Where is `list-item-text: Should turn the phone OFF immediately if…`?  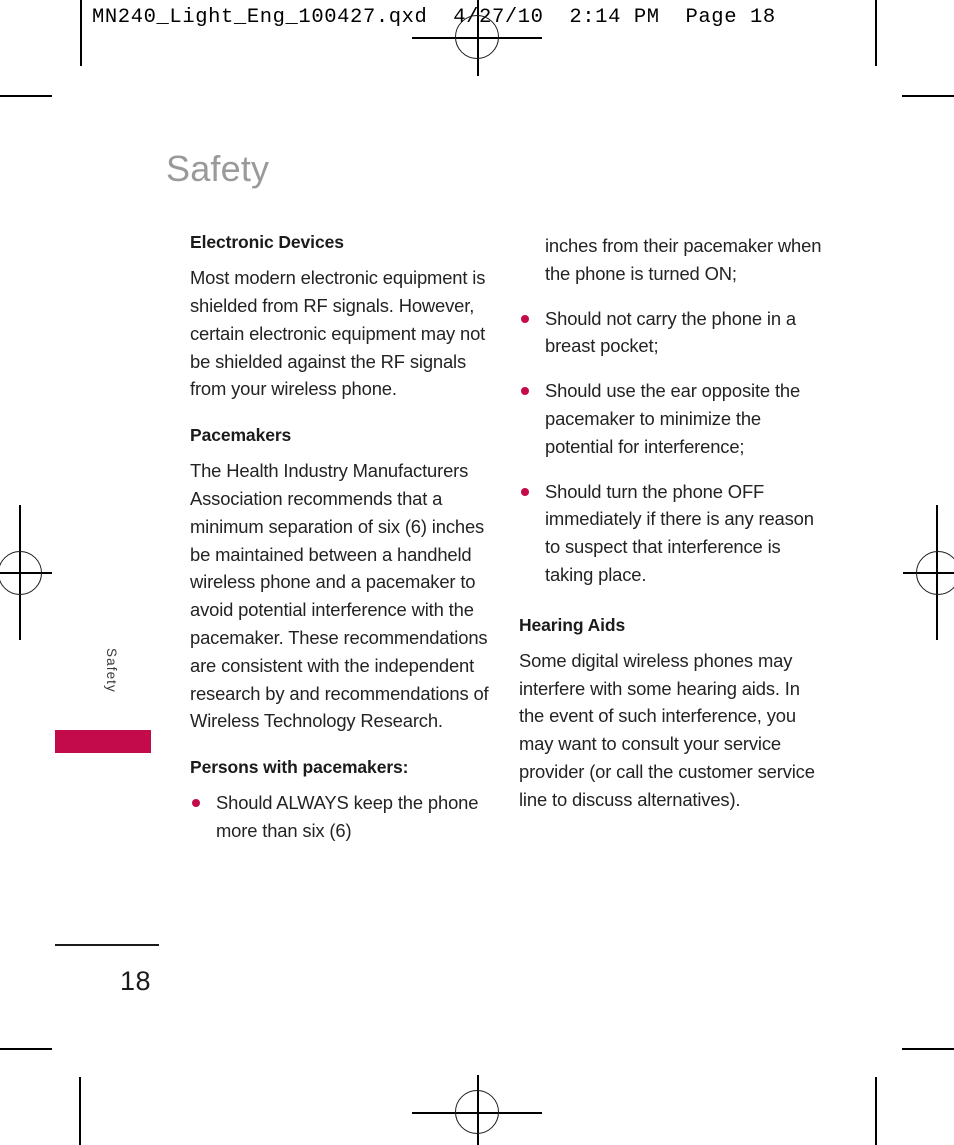
list-item-text: Should turn the phone OFF immediately if… is located at coordinates (679, 532).